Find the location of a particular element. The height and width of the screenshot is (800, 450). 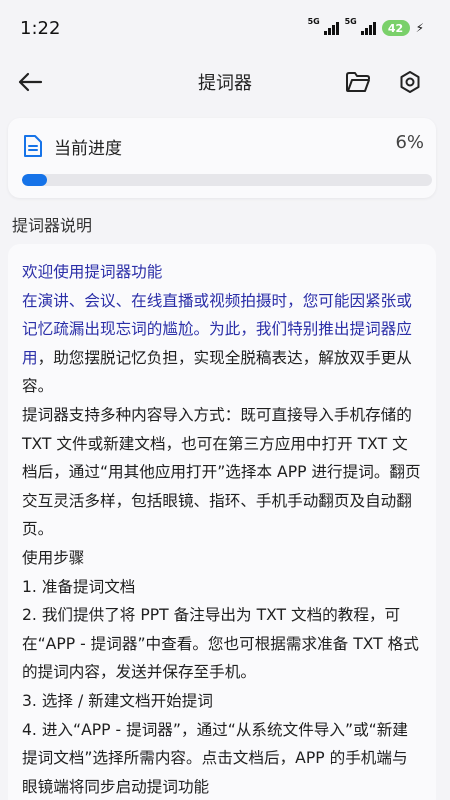

progress-bar is located at coordinates (227, 180).